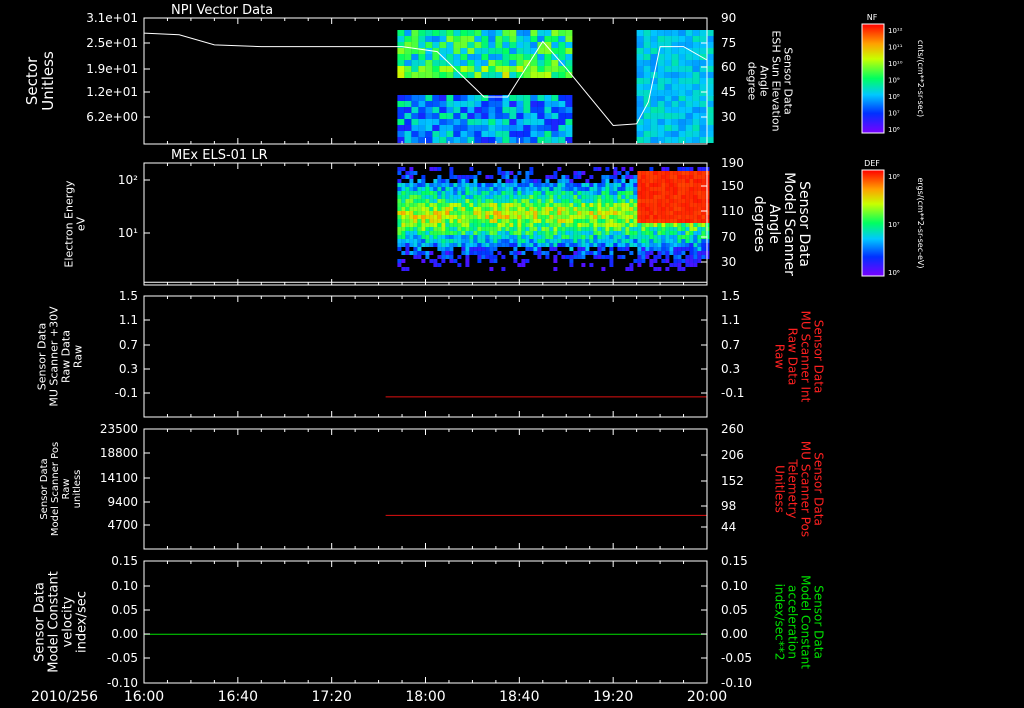 Image resolution: width=1024 pixels, height=708 pixels. Describe the element at coordinates (119, 429) in the screenshot. I see `left-tick-label: 23500` at that location.